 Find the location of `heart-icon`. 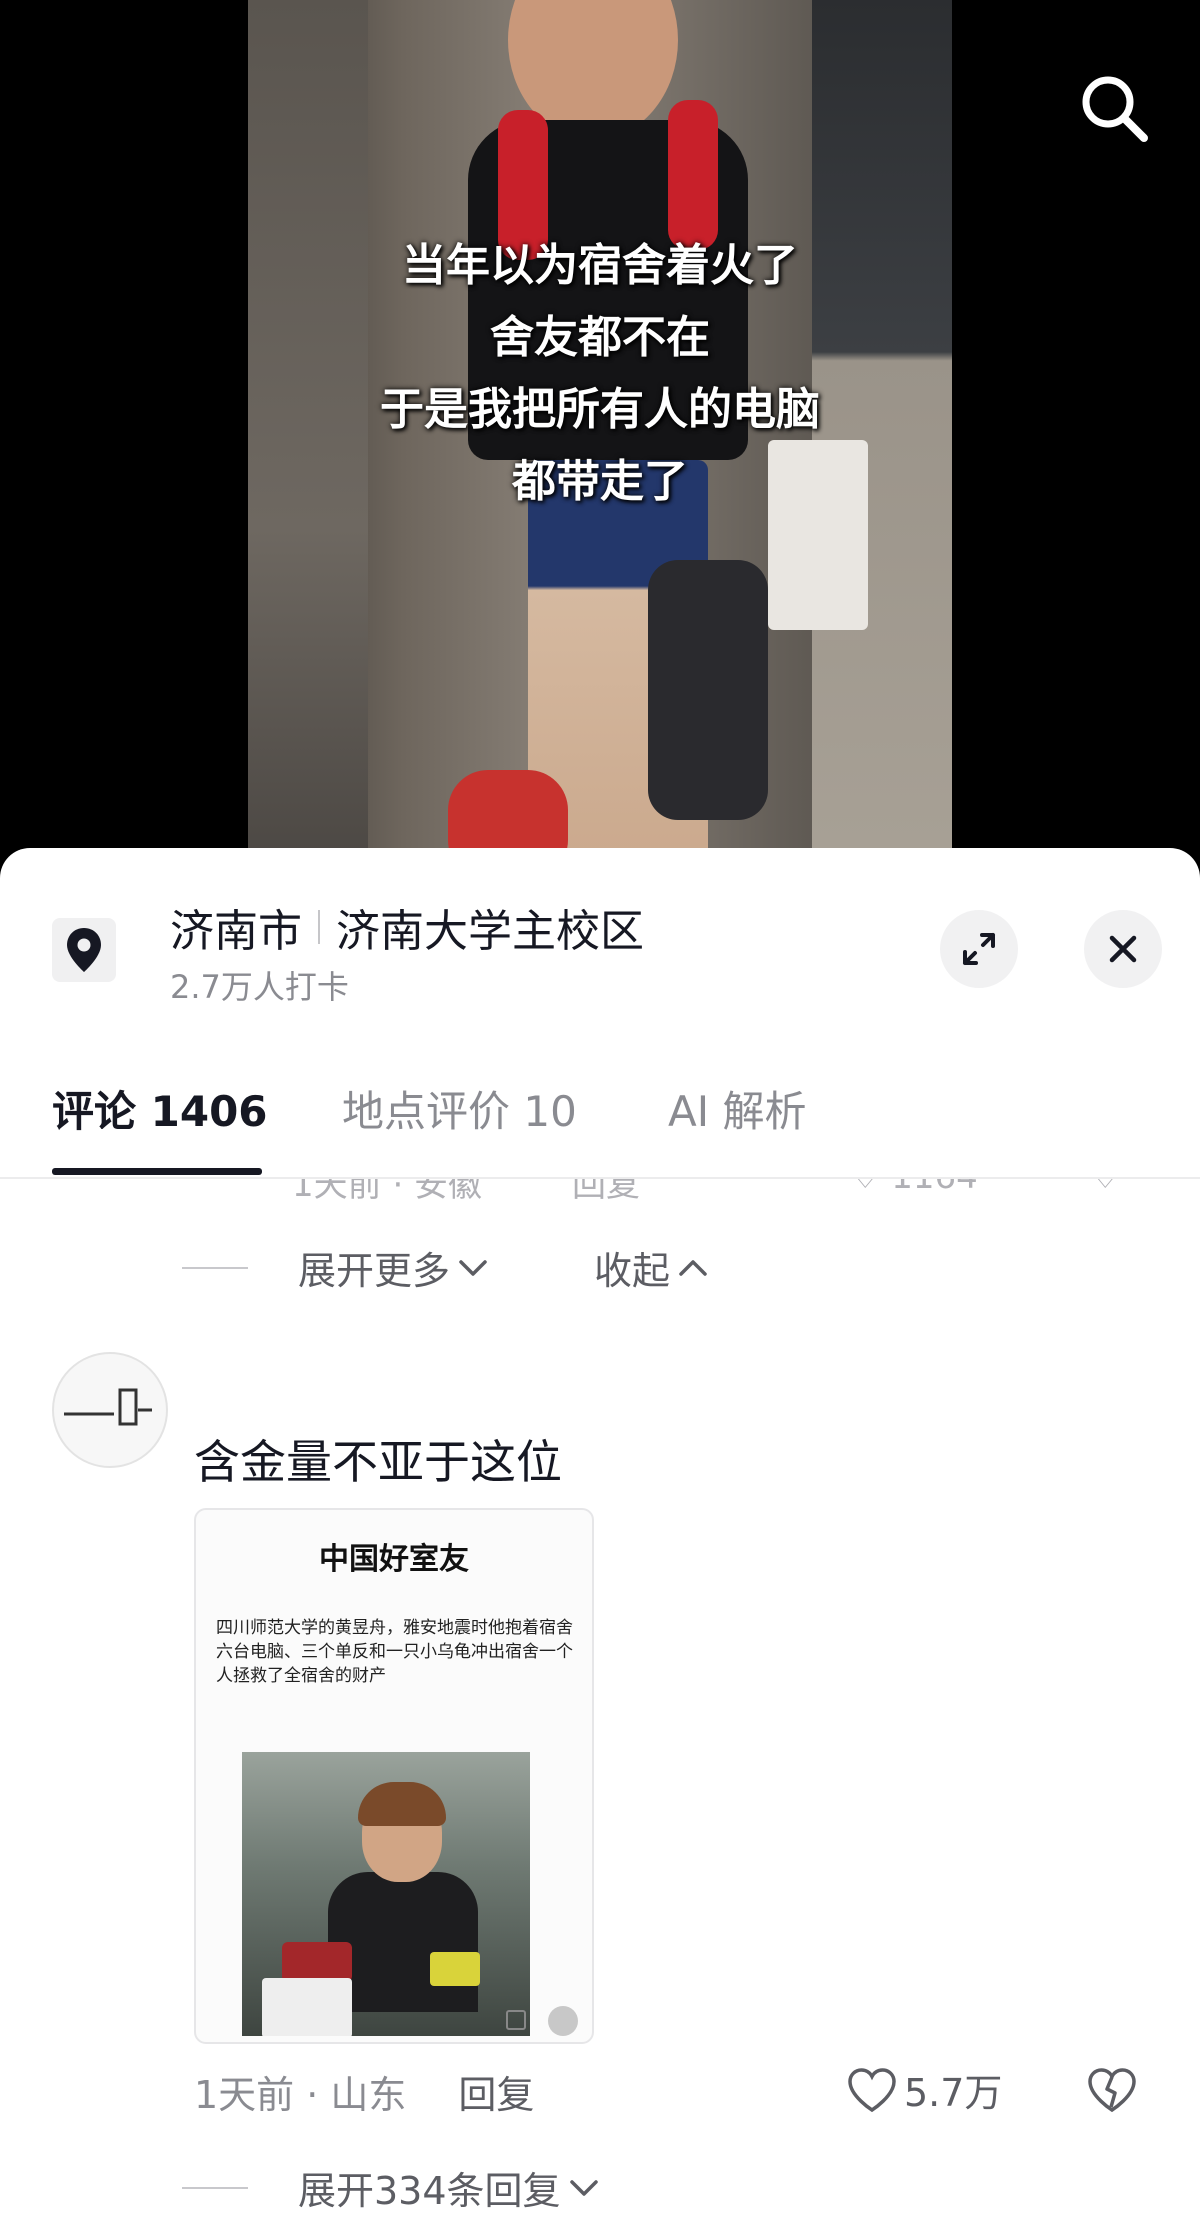

heart-icon is located at coordinates (872, 2089).